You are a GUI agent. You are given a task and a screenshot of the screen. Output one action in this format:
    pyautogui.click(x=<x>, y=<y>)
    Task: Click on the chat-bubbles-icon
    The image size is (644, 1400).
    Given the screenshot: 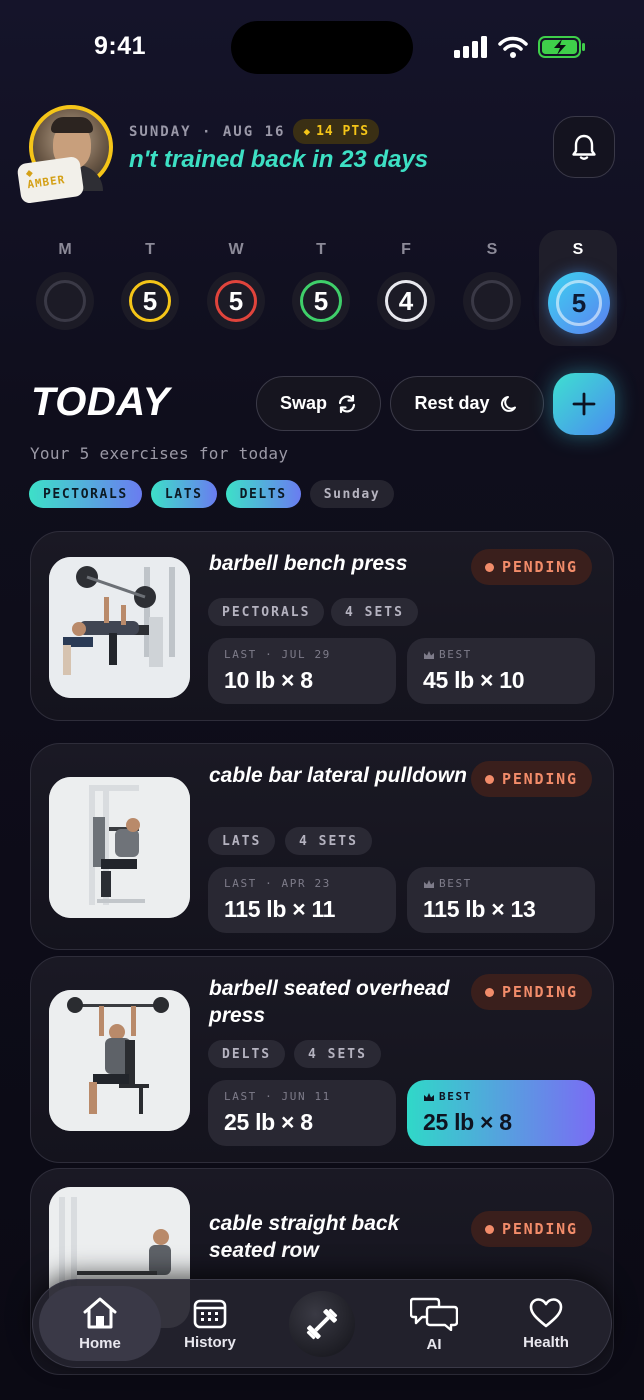 What is the action you would take?
    pyautogui.click(x=434, y=1314)
    